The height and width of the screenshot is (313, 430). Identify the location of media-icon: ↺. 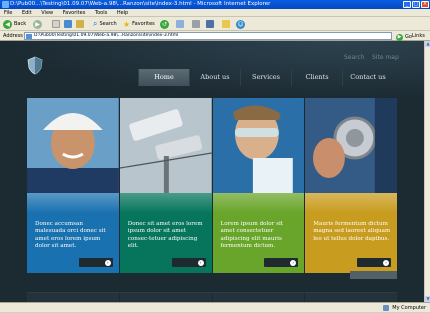
(164, 24).